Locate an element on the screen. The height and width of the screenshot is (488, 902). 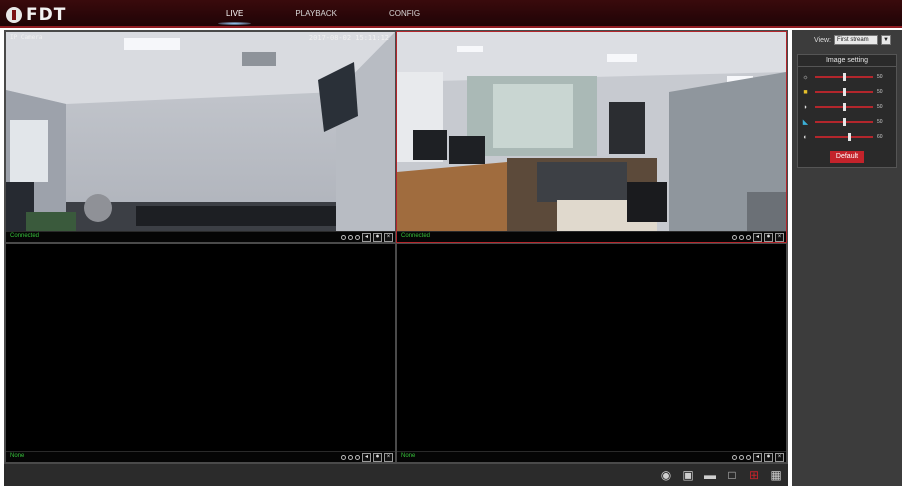
nav-config: CONFIG is located at coordinates (404, 14).